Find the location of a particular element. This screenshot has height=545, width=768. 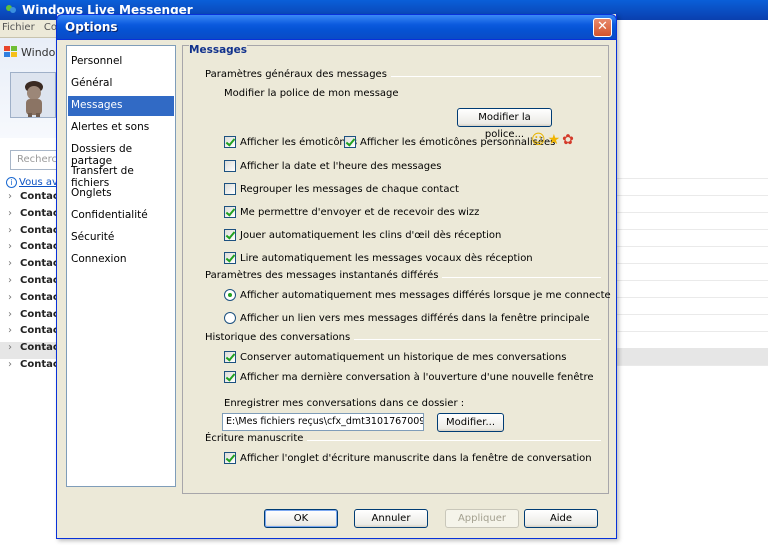

avatar is located at coordinates (33, 95).